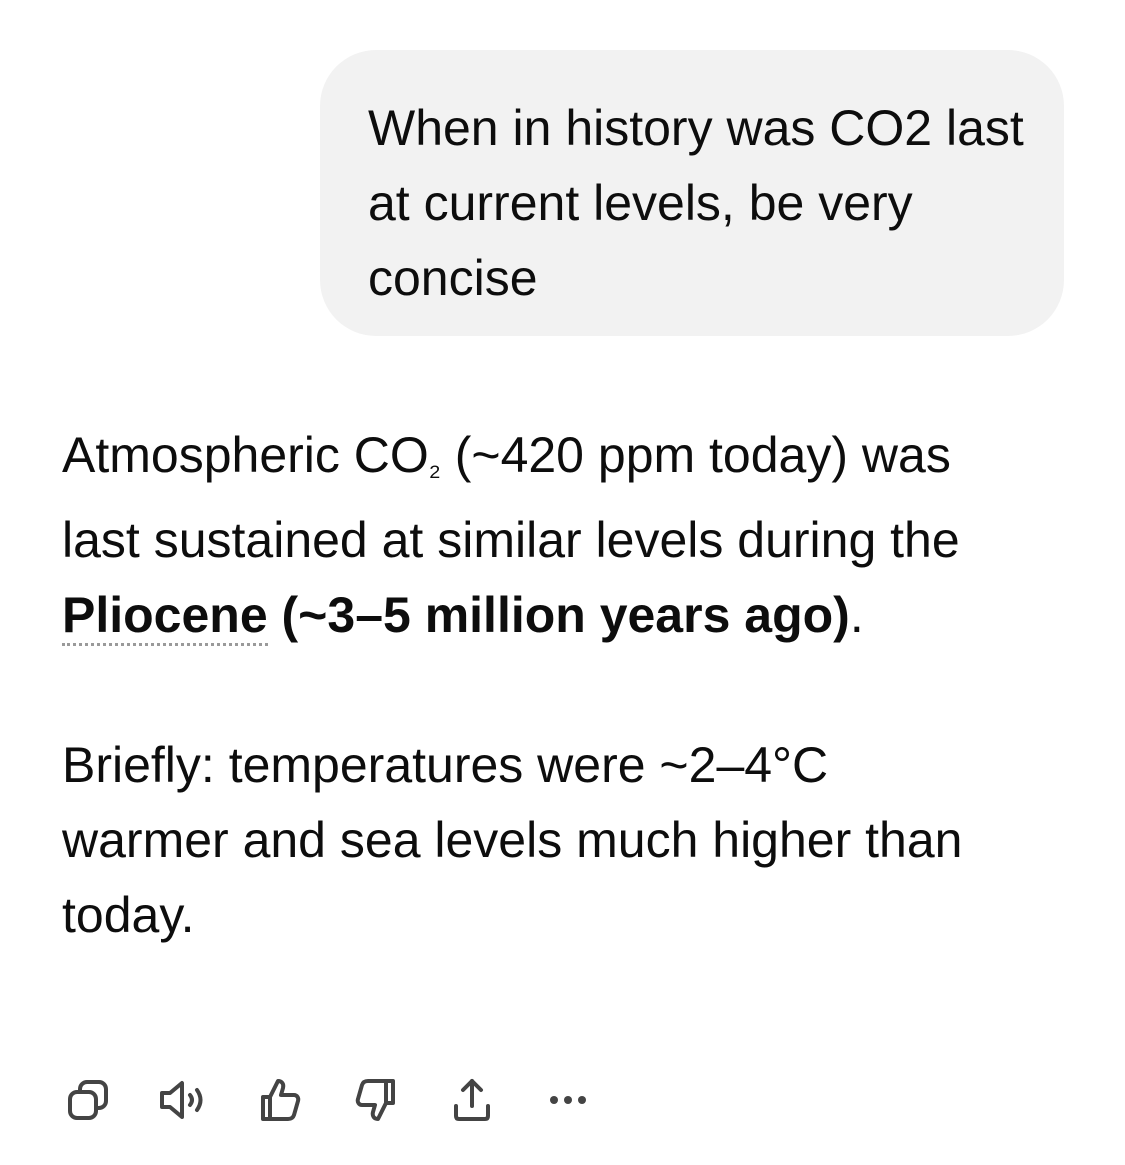  What do you see at coordinates (558, 614) in the screenshot?
I see `bold-date-range: (~3–5 million years ago)` at bounding box center [558, 614].